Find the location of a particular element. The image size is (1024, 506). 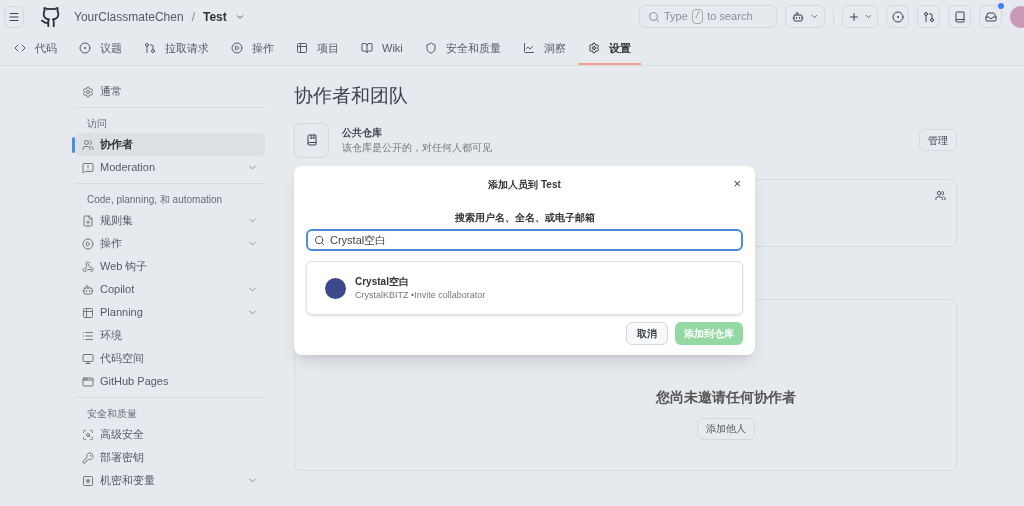

report-icon is located at coordinates (88, 167).